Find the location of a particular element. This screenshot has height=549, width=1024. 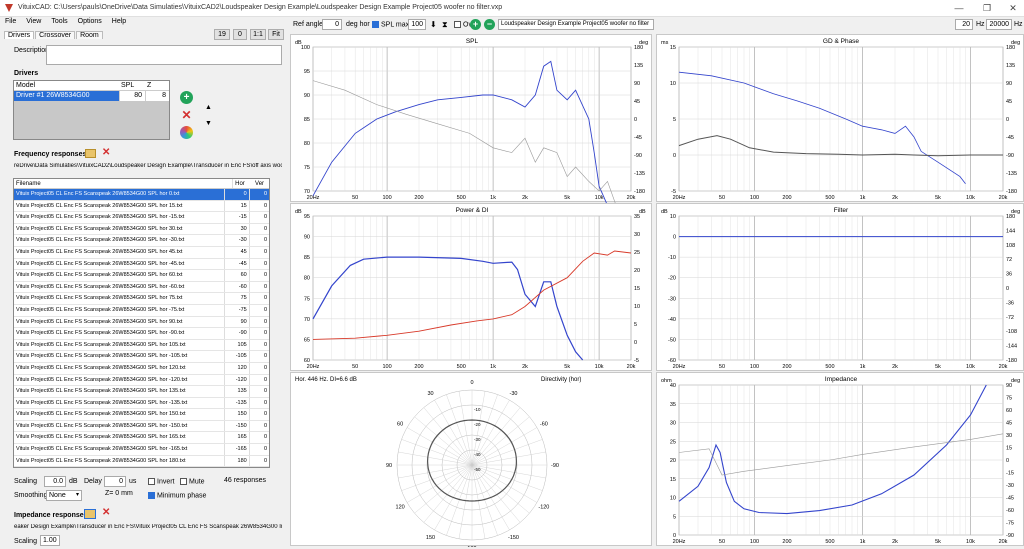

hor-cell: -105 is located at coordinates (237, 356).